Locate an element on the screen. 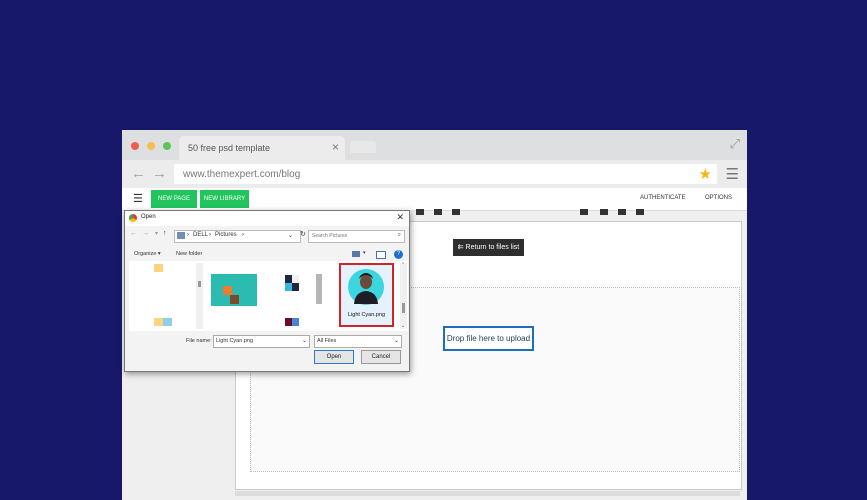 The image size is (867, 500). options-link: OPTIONS is located at coordinates (718, 198).